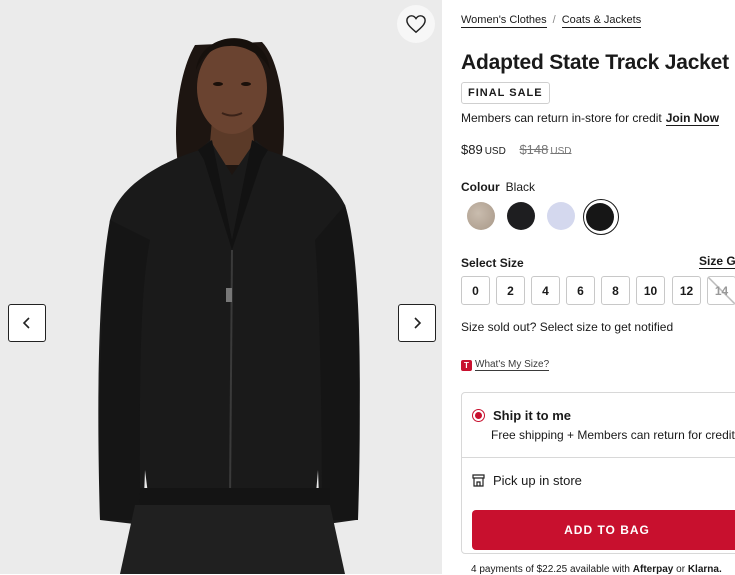  I want to click on select-size-label: Select Size, so click(492, 263).